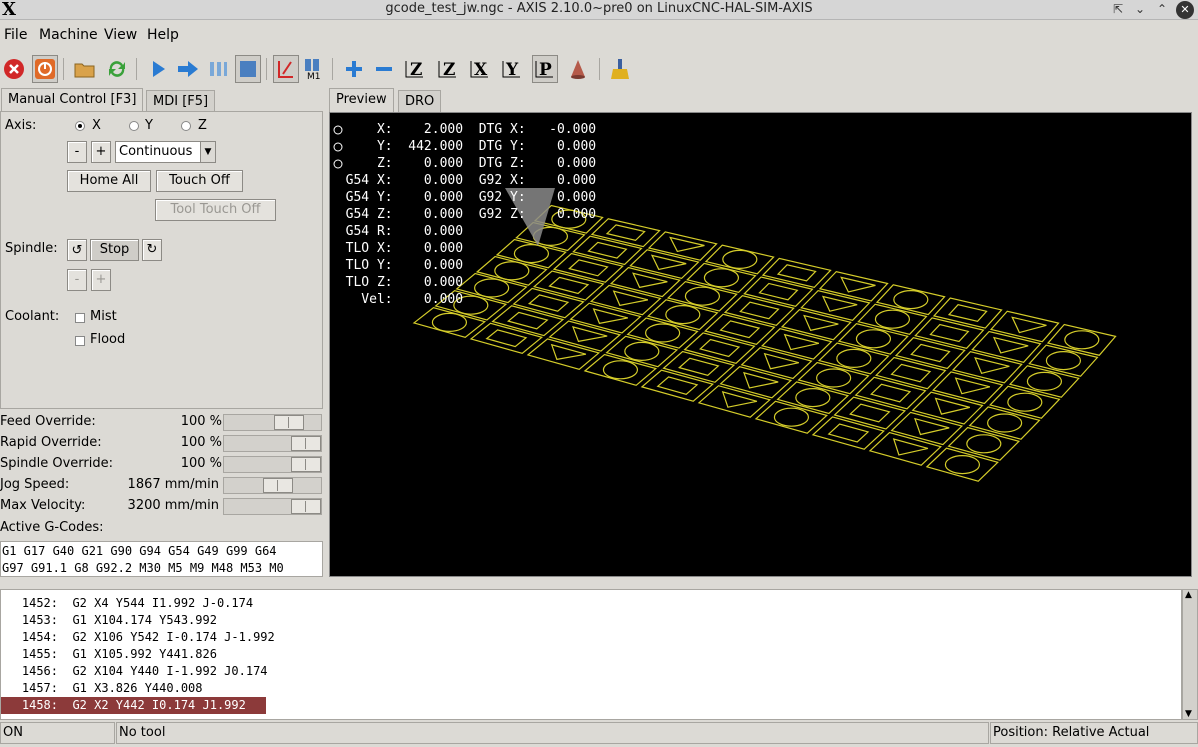 This screenshot has height=747, width=1198. Describe the element at coordinates (45, 69) in the screenshot. I see `machine-power-icon` at that location.